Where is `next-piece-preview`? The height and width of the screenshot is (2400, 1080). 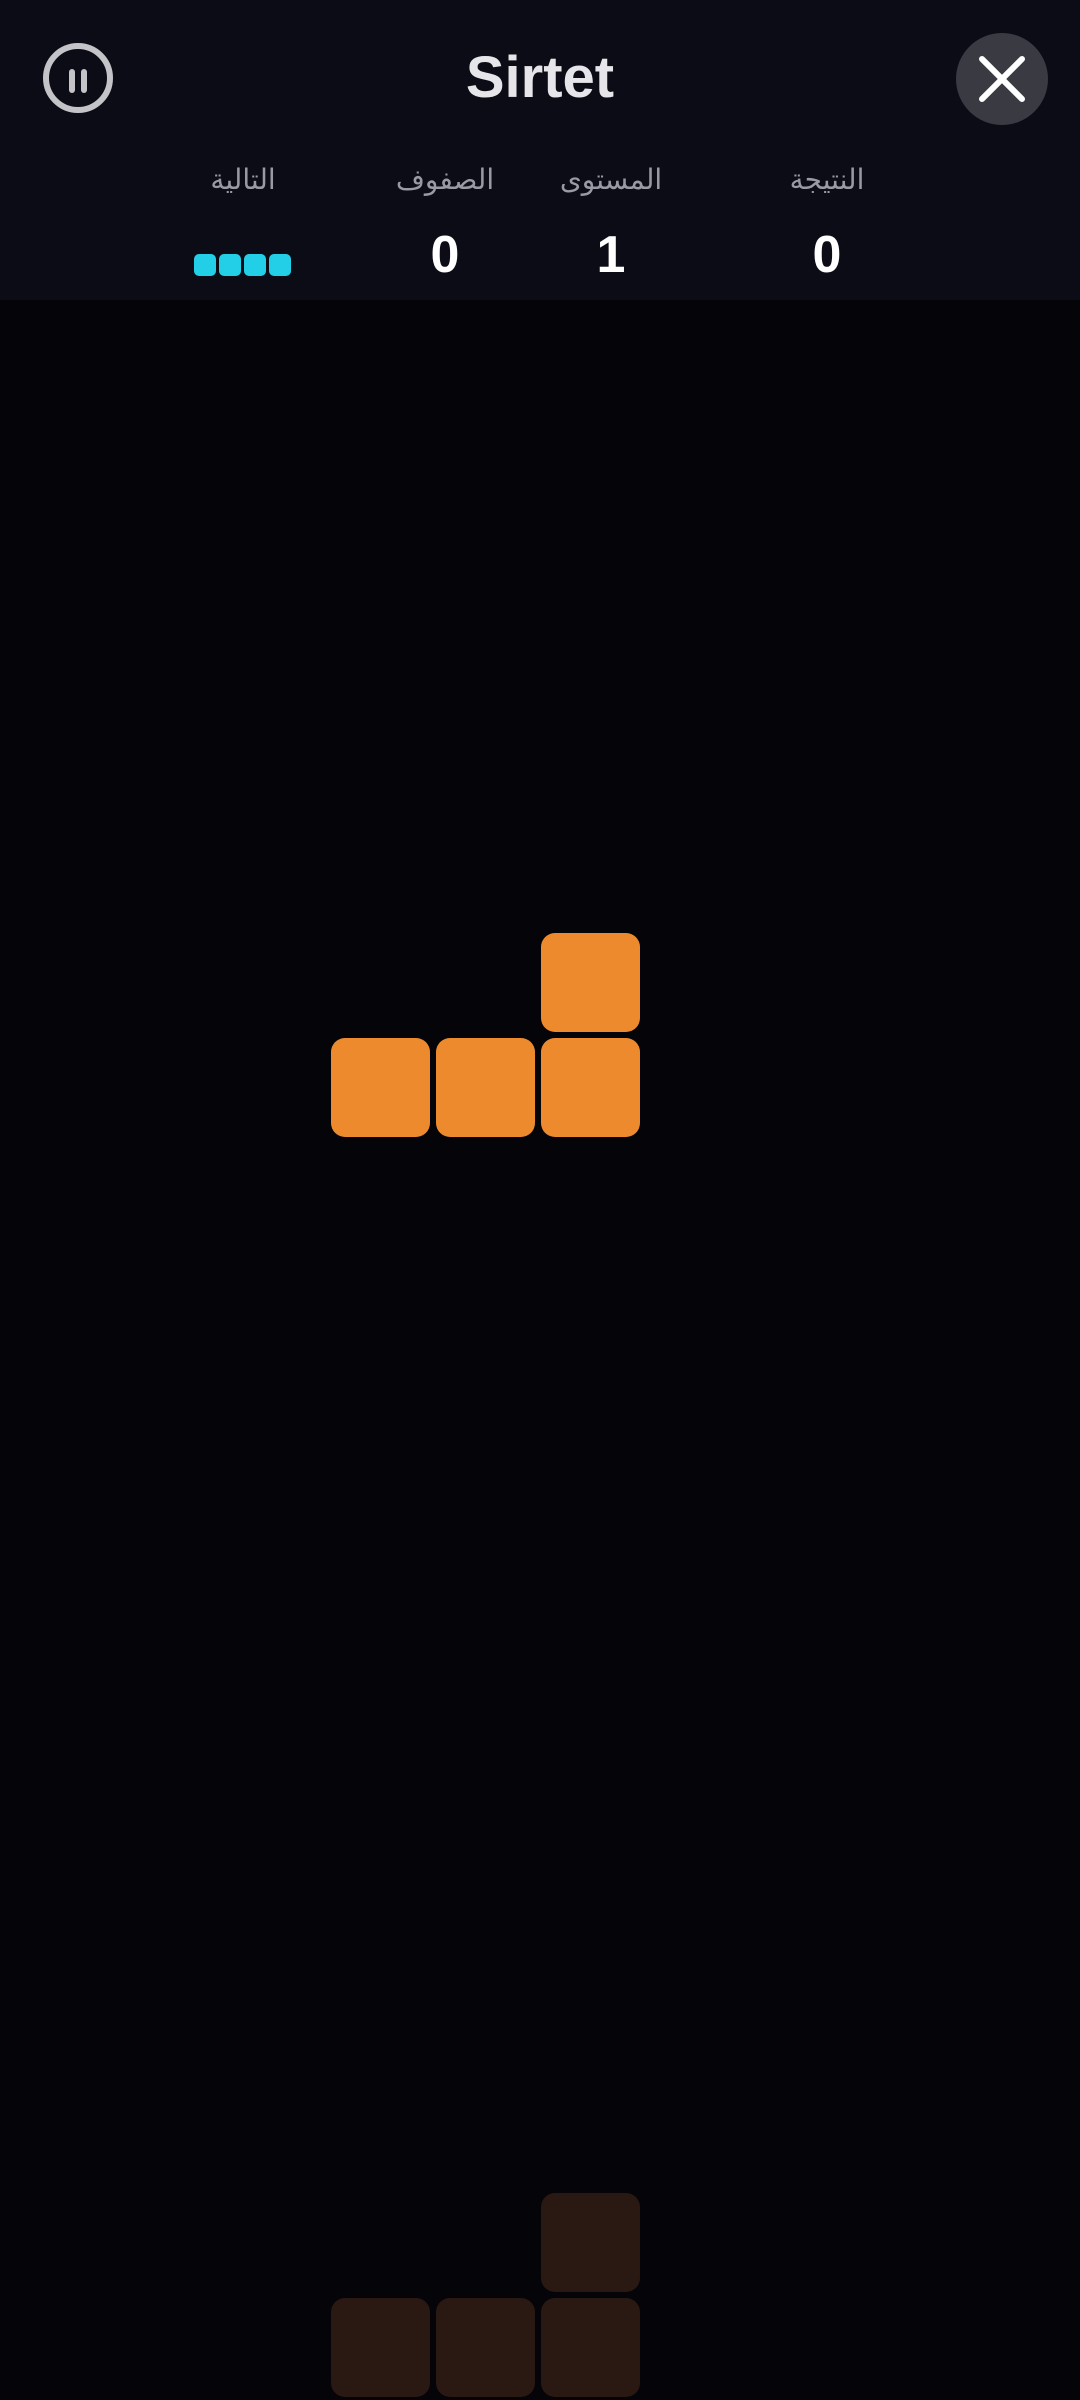
next-piece-preview is located at coordinates (244, 266).